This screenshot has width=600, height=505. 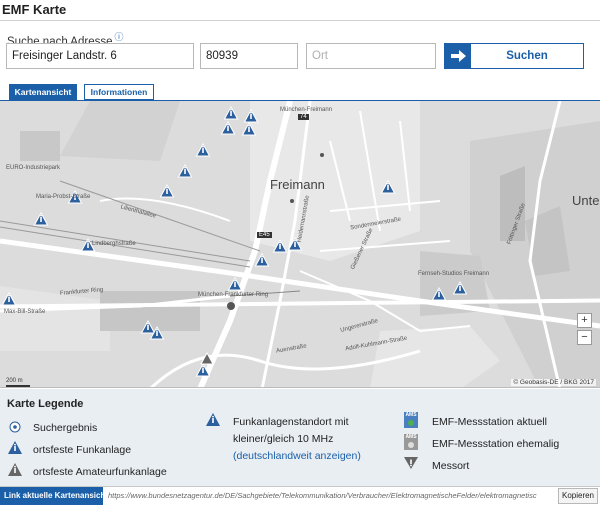 I want to click on legend-low-frequency-line2: kleiner/gleich 10 MHz, so click(x=283, y=439).